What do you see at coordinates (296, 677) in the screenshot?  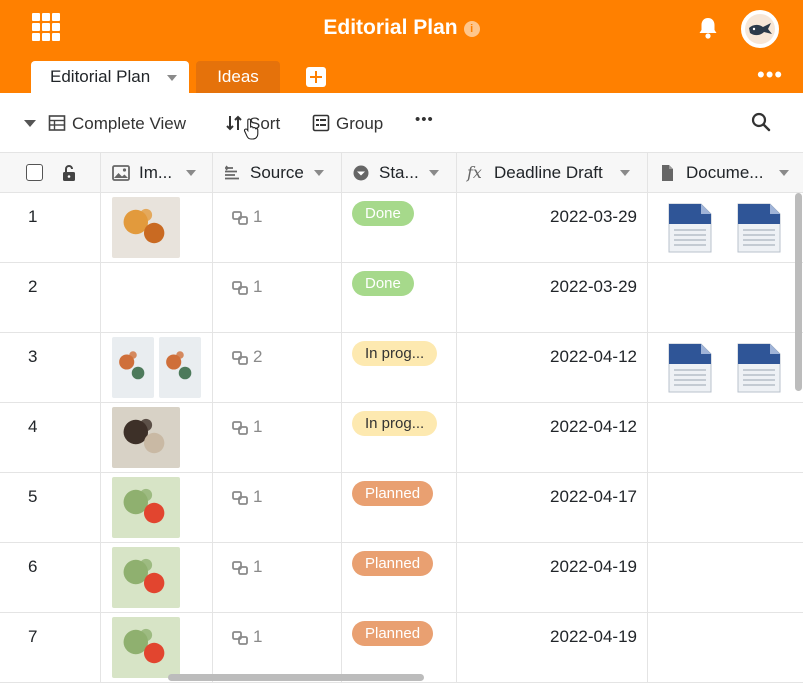 I see `horizontal-scrollbar` at bounding box center [296, 677].